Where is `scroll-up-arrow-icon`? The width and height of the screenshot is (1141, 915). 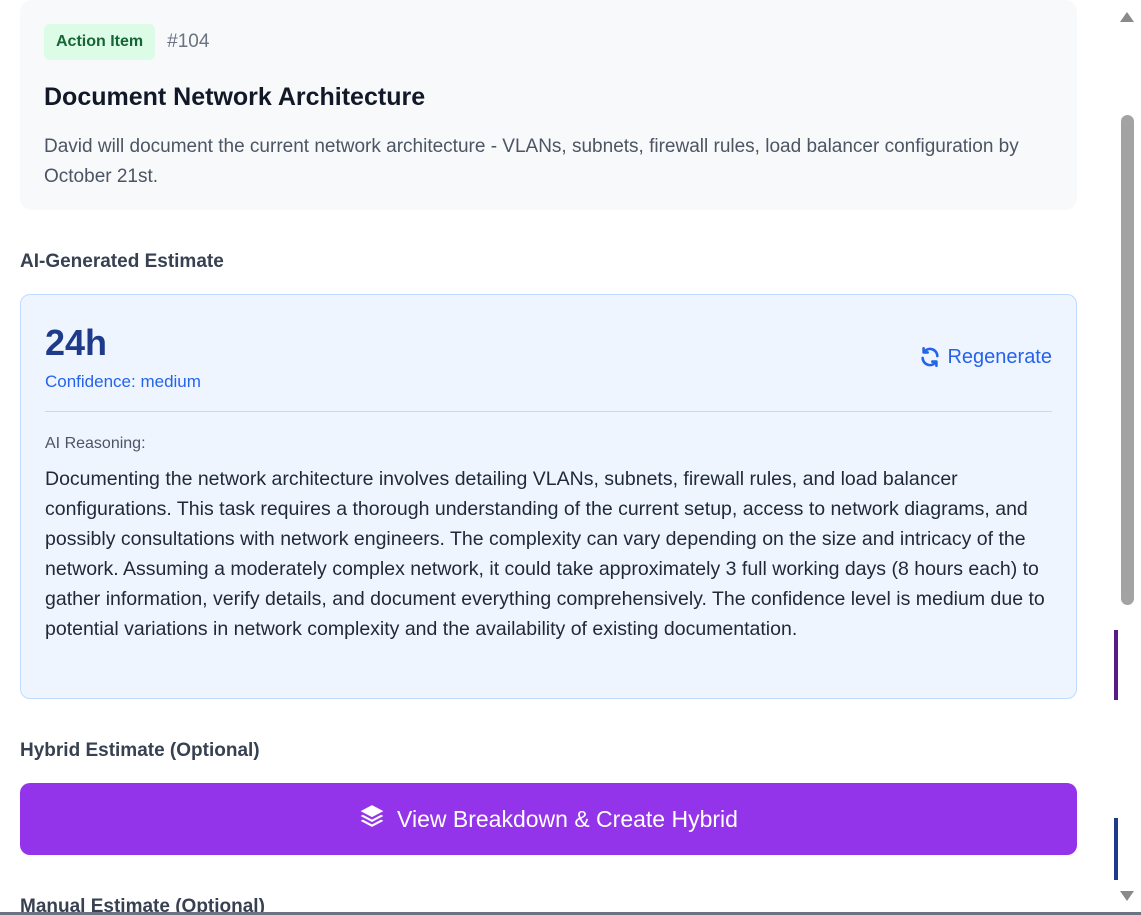 scroll-up-arrow-icon is located at coordinates (1127, 17).